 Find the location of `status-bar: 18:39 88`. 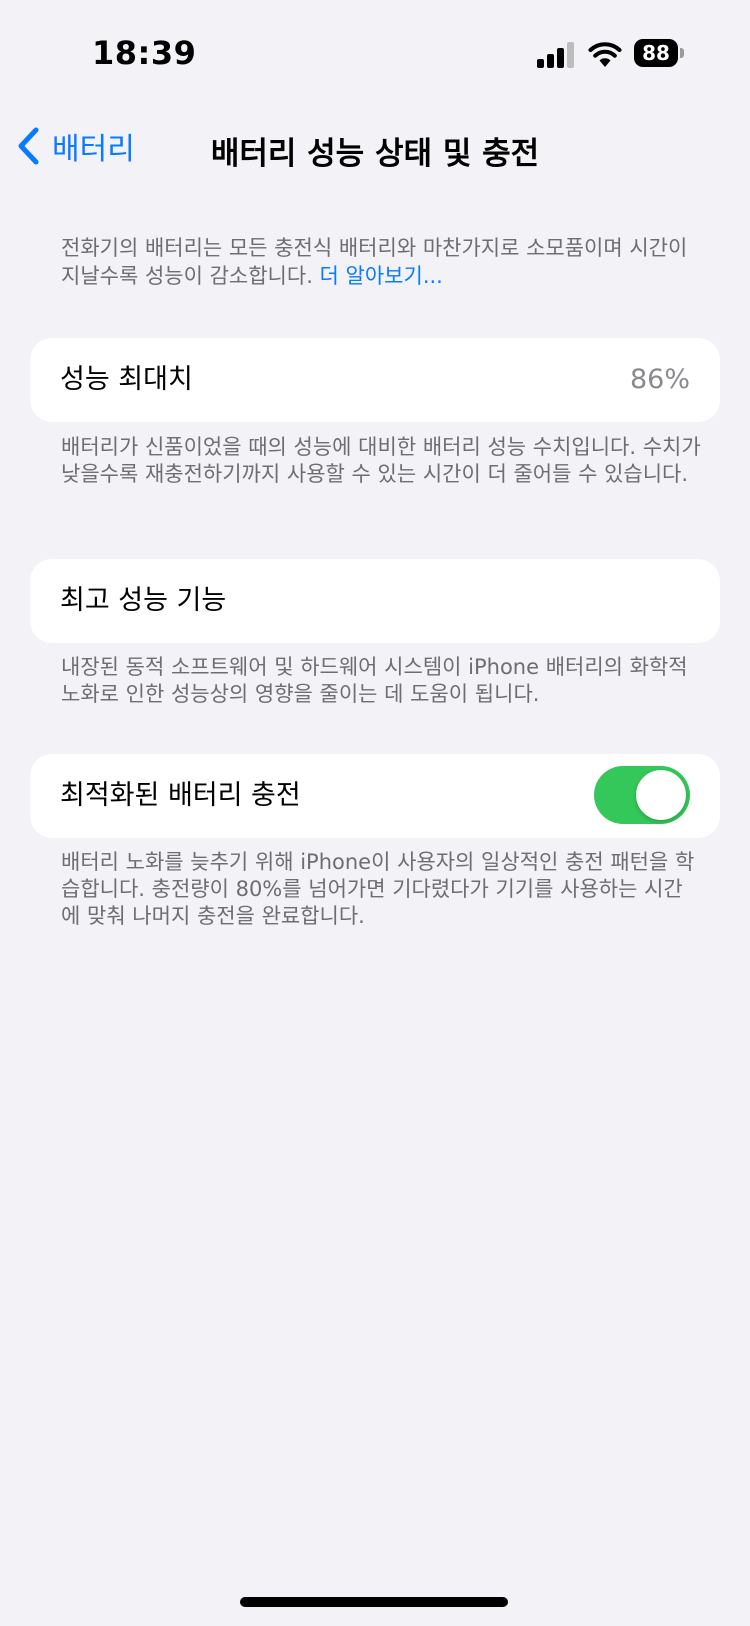

status-bar: 18:39 88 is located at coordinates (375, 55).